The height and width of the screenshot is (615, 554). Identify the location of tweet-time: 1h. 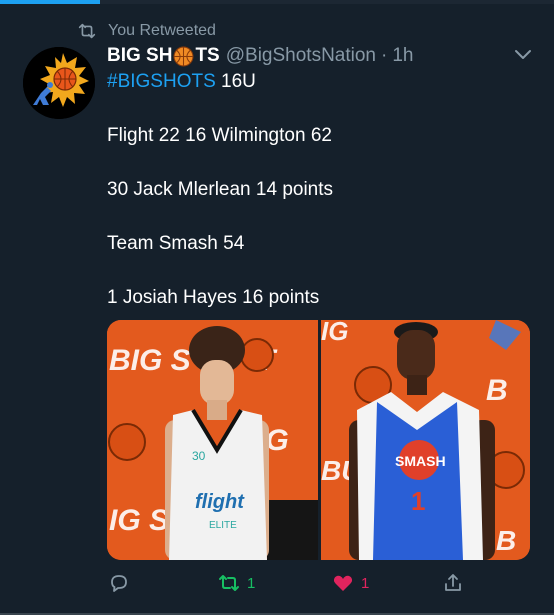
(402, 56).